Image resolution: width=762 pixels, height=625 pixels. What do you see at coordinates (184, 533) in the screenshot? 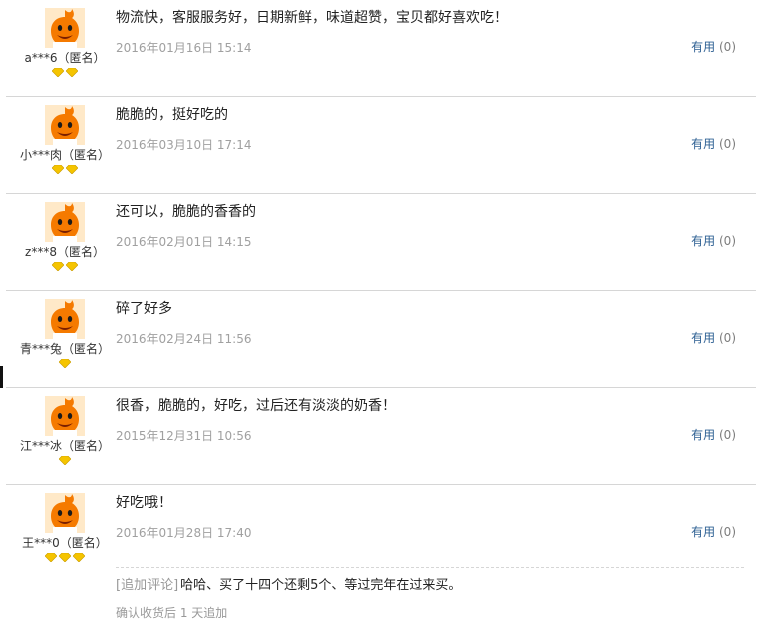
I see `review-date: 2016年01月28日 17:40` at bounding box center [184, 533].